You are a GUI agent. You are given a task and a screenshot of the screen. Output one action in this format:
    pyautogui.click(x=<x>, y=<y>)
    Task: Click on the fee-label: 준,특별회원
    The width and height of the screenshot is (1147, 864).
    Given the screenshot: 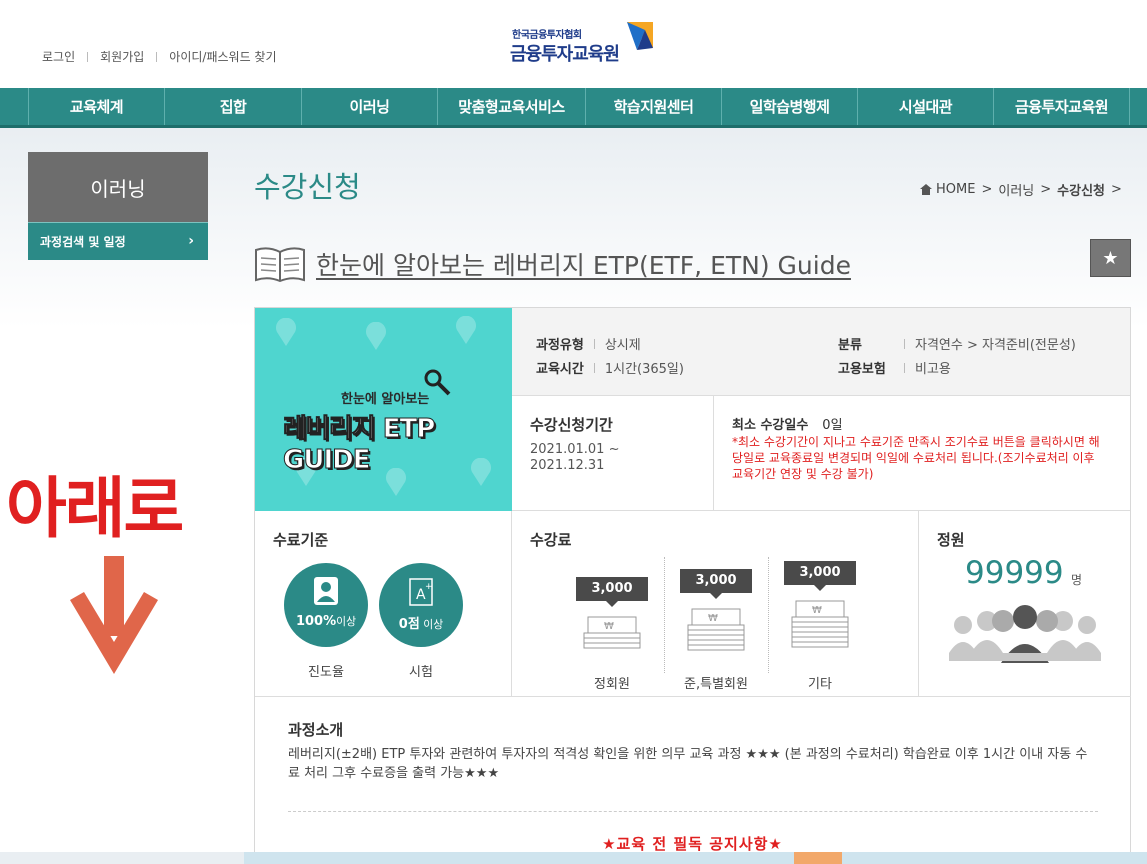 What is the action you would take?
    pyautogui.click(x=716, y=684)
    